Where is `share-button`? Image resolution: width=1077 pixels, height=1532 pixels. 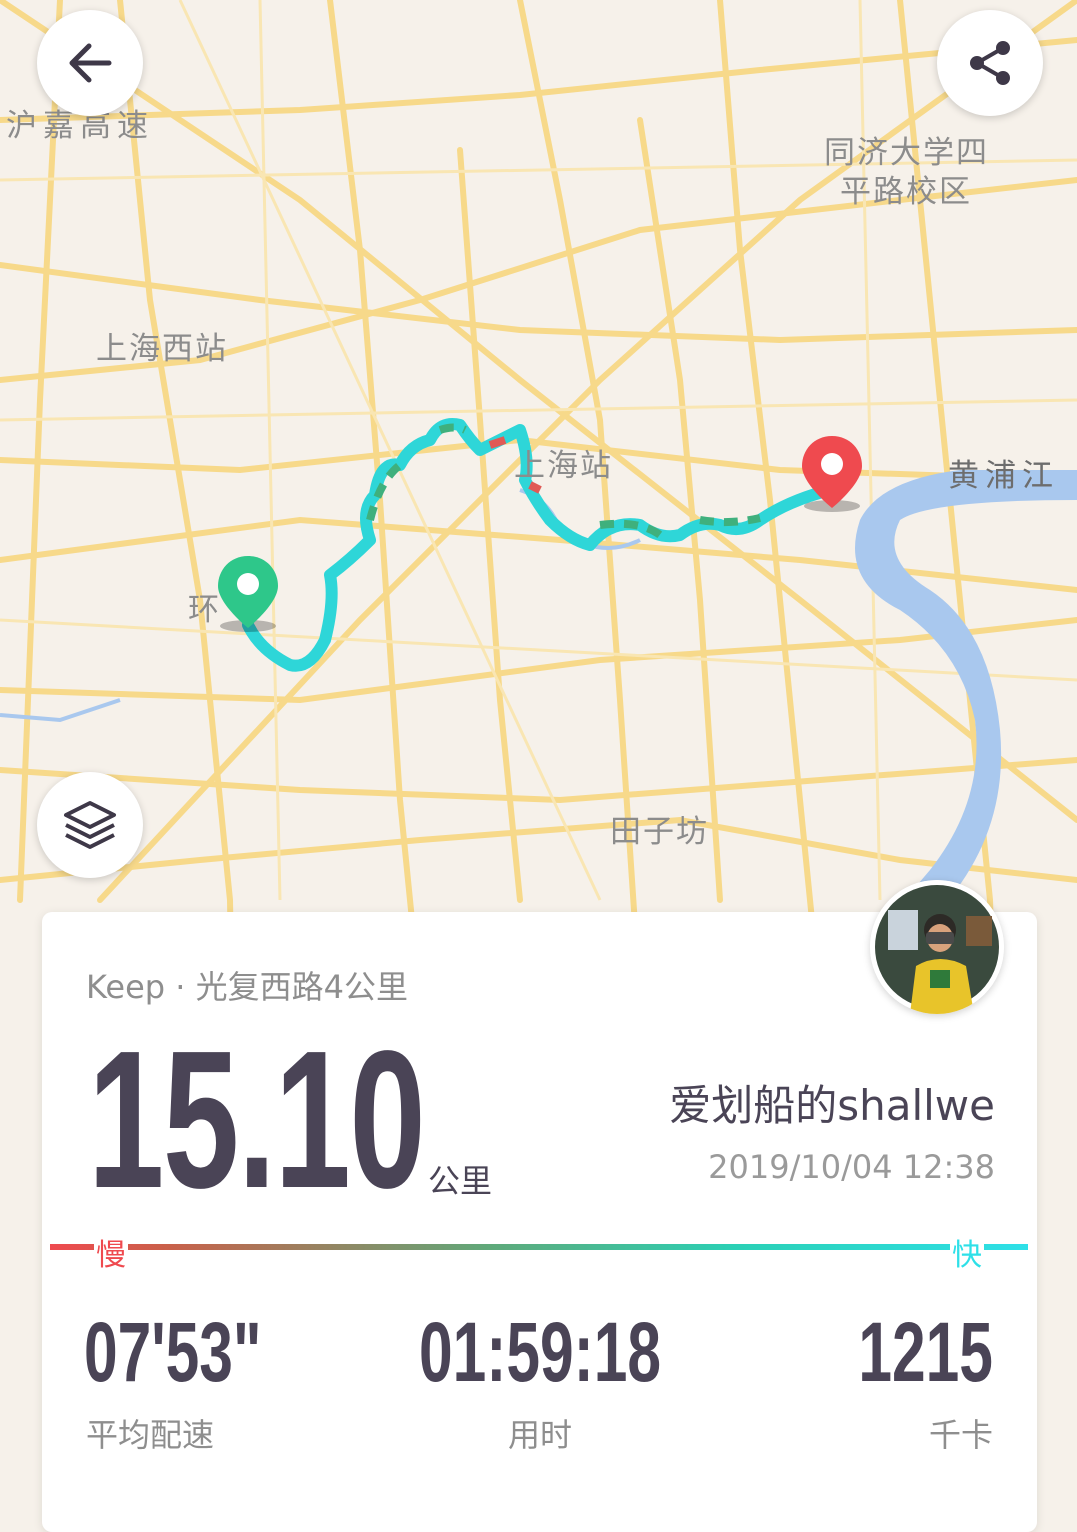
share-button is located at coordinates (990, 63).